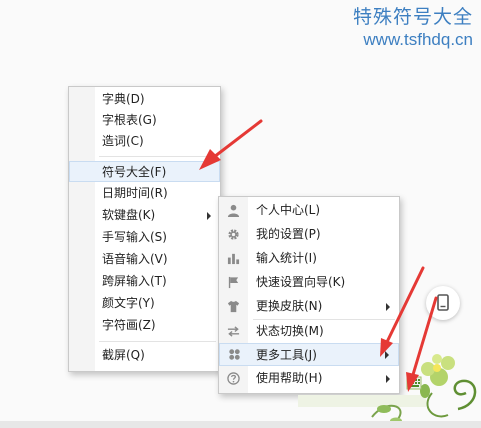 This screenshot has height=428, width=481. What do you see at coordinates (402, 311) in the screenshot?
I see `arrow-to-more-tools-icon` at bounding box center [402, 311].